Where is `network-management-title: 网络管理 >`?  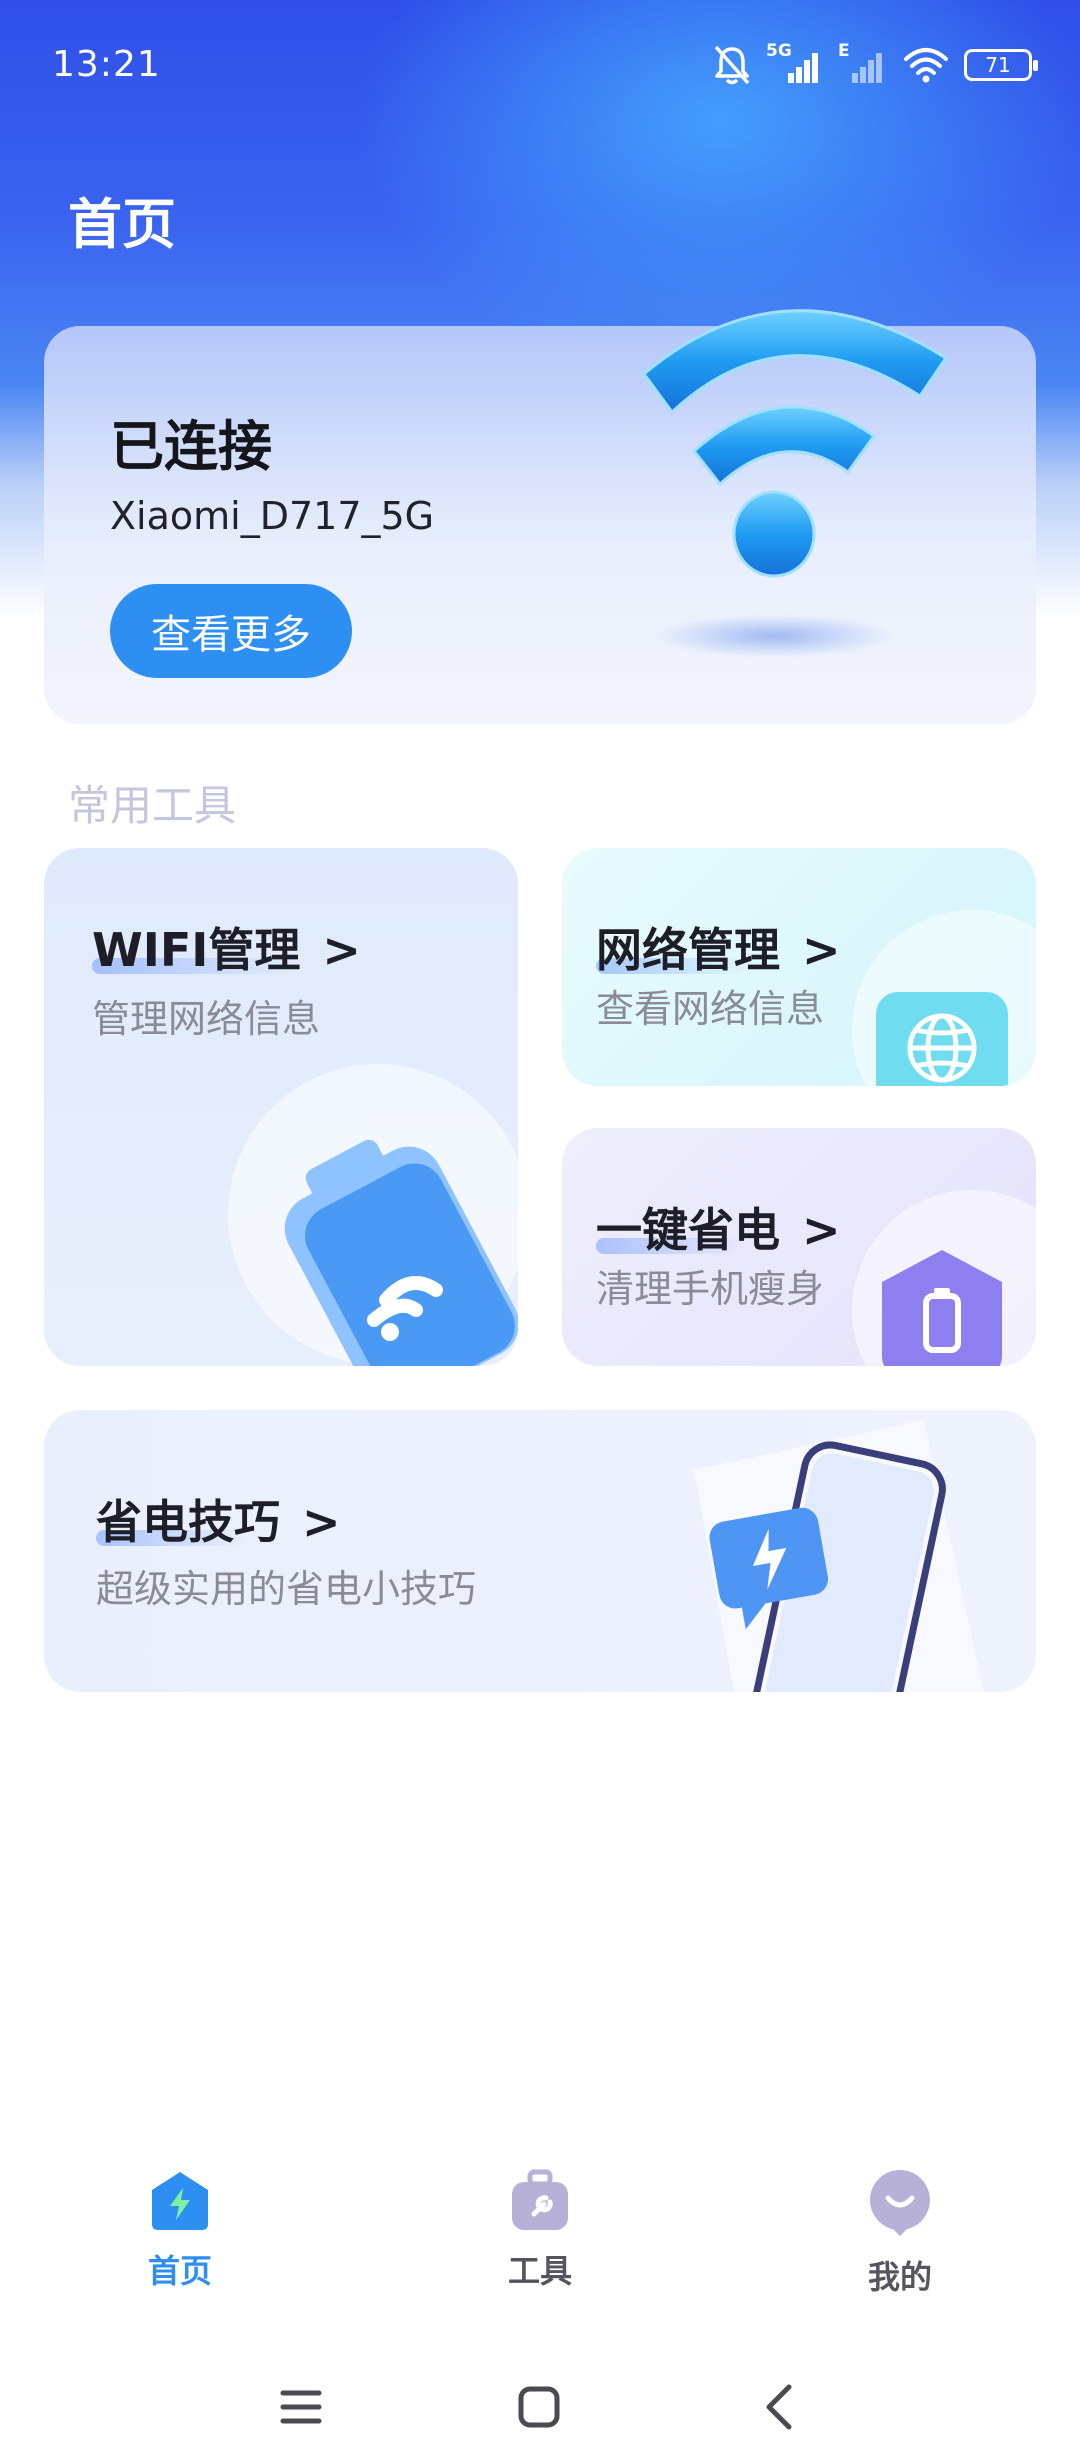
network-management-title: 网络管理 > is located at coordinates (718, 947).